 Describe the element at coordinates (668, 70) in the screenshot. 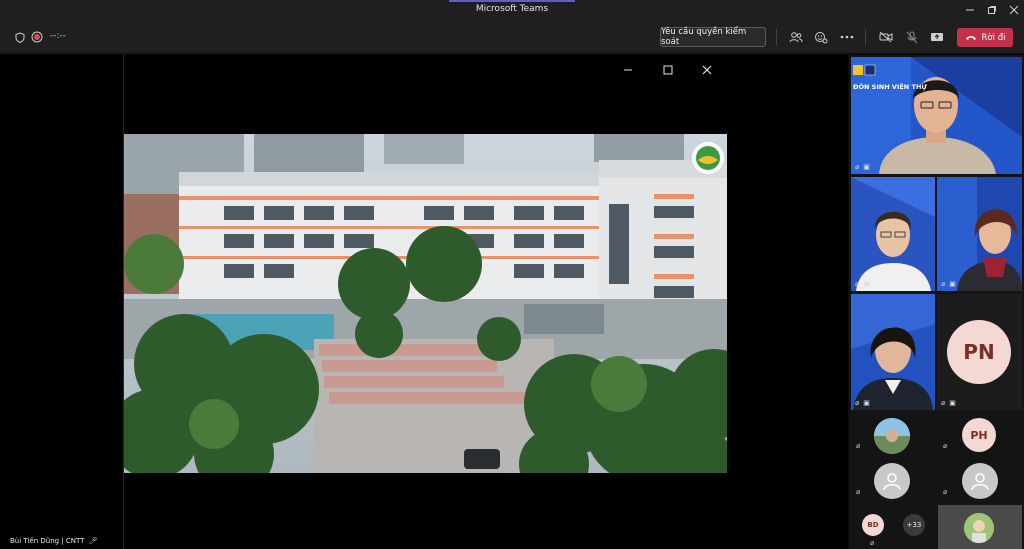

I see `maximize-share-icon` at that location.